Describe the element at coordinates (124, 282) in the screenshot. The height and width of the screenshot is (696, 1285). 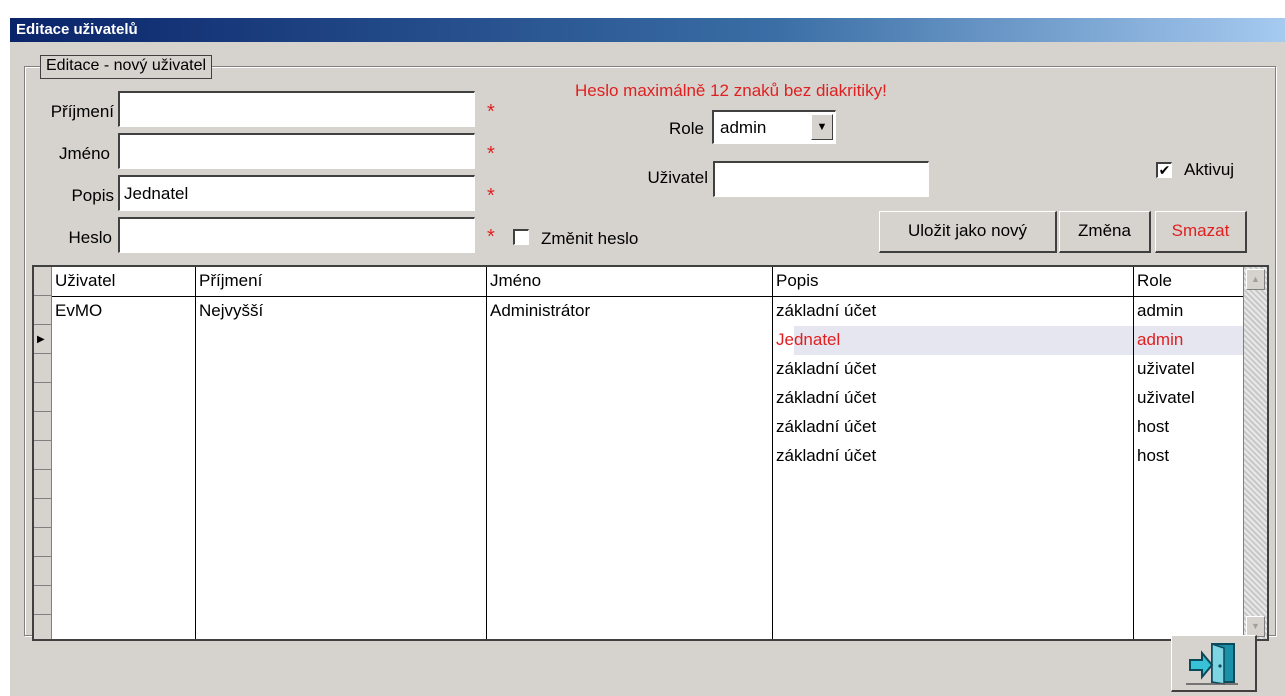
I see `header-uzivatel: Uživatel` at that location.